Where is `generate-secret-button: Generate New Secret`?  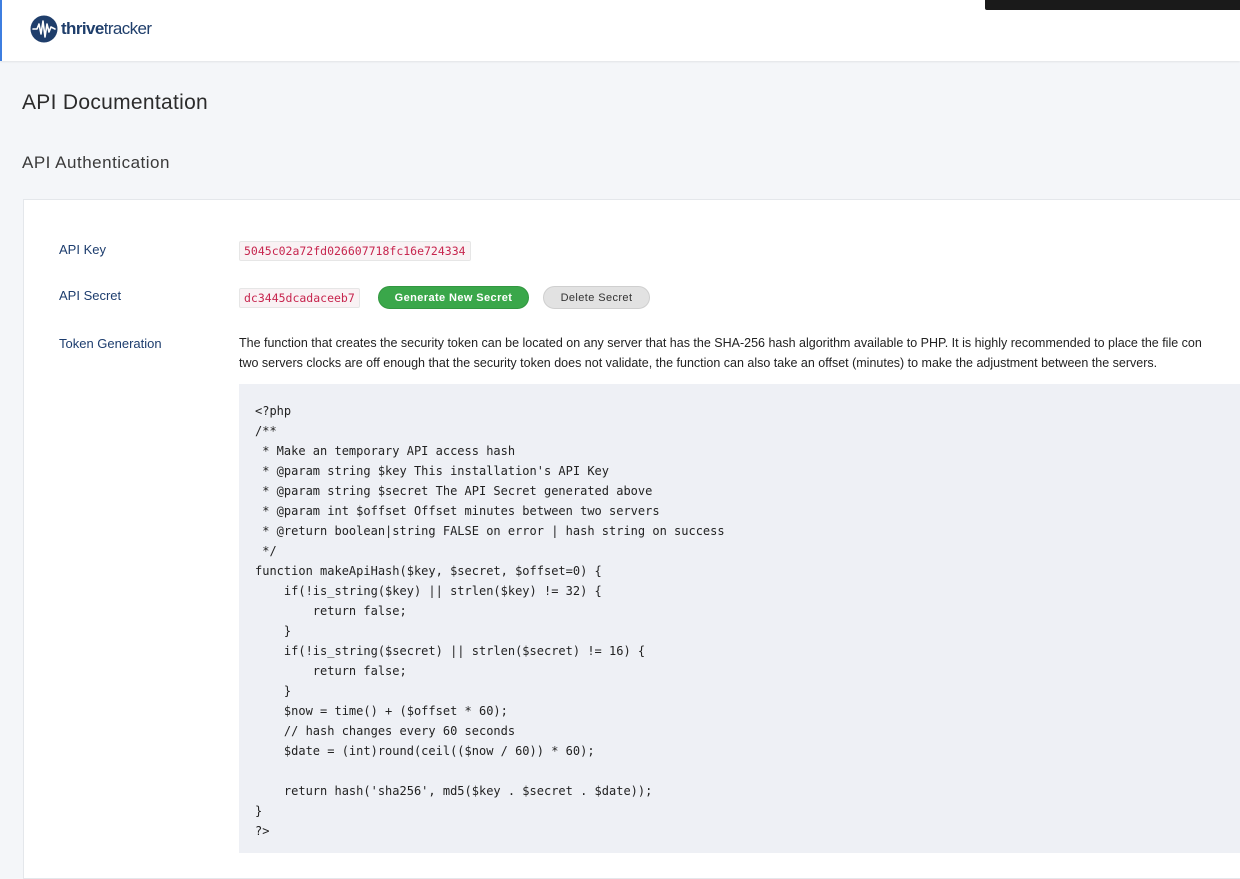 generate-secret-button: Generate New Secret is located at coordinates (453, 297).